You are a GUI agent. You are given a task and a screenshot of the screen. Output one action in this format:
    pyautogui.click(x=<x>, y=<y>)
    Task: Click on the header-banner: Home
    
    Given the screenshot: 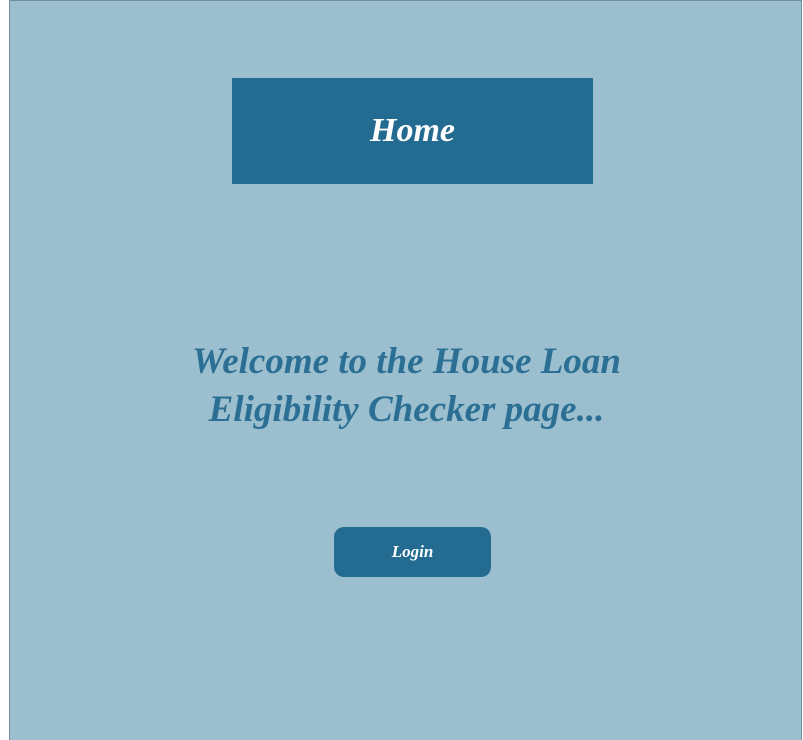 What is the action you would take?
    pyautogui.click(x=412, y=131)
    